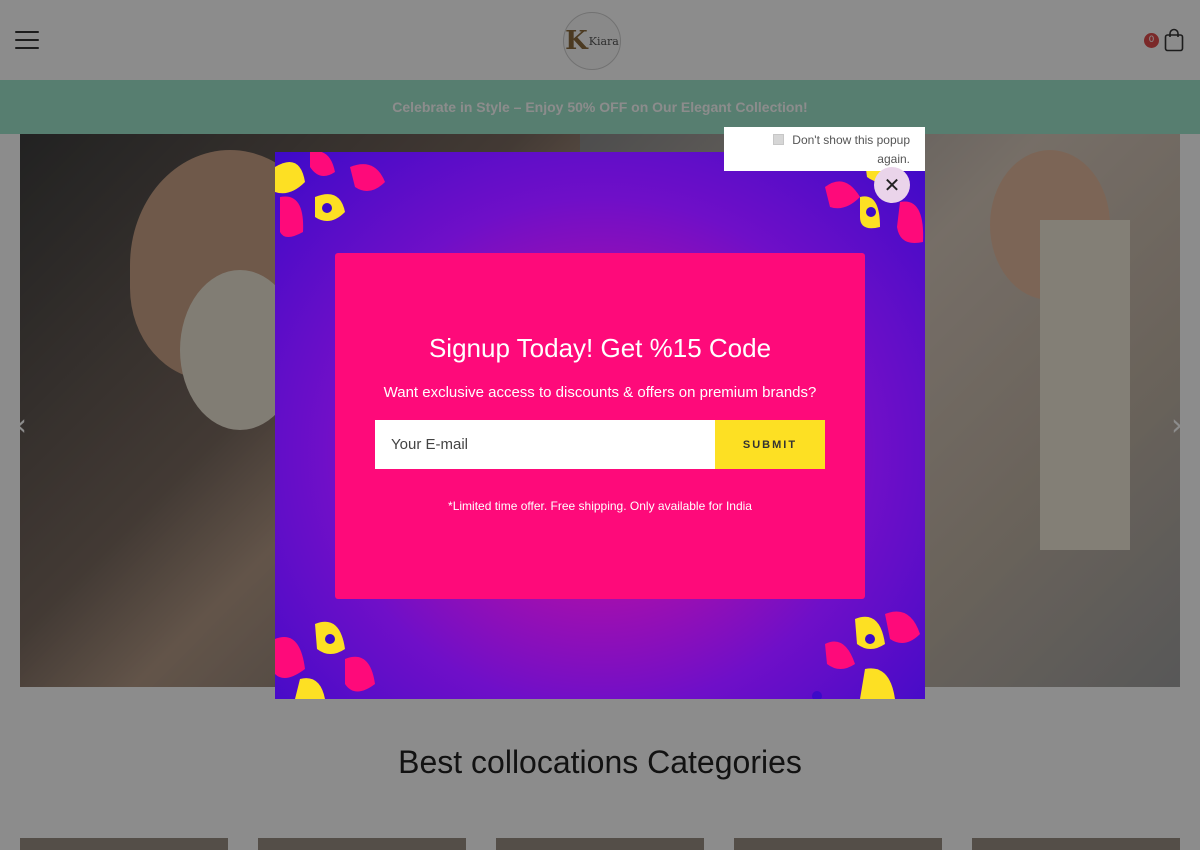  I want to click on flower-decoration-bottom-right, so click(866, 655).